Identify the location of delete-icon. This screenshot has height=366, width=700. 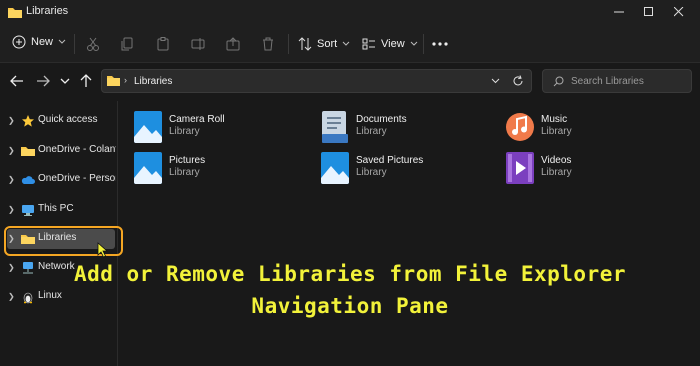
(268, 44).